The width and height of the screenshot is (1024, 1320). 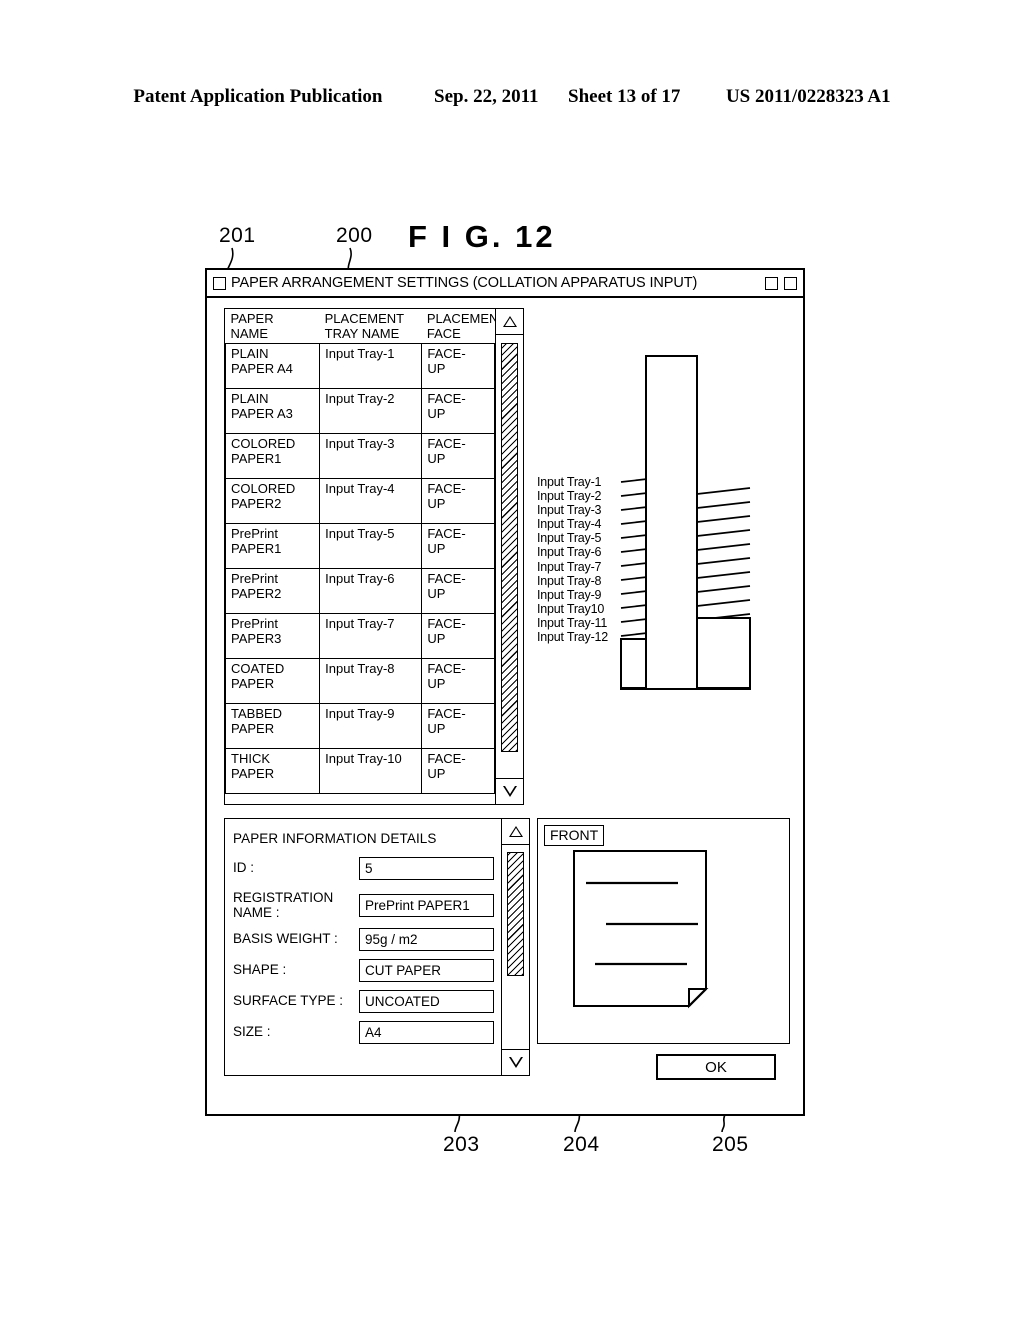 I want to click on table-row: COLORED PAPER2 Input Tray-4 FACE- UP, so click(x=360, y=501).